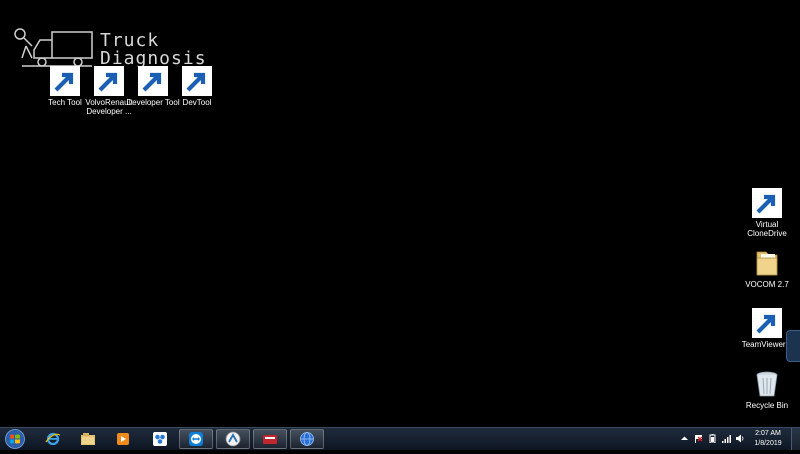 The image size is (800, 454). I want to click on side-widget-tab, so click(793, 346).